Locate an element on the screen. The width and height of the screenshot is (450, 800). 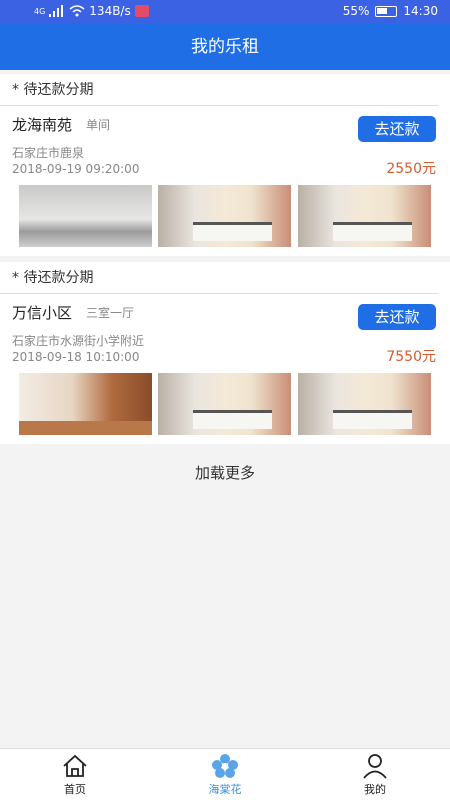
property-name: 龙海南苑 is located at coordinates (42, 125).